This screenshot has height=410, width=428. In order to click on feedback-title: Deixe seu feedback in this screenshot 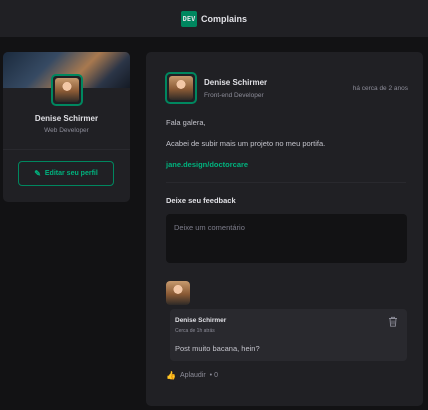, I will do `click(201, 200)`.